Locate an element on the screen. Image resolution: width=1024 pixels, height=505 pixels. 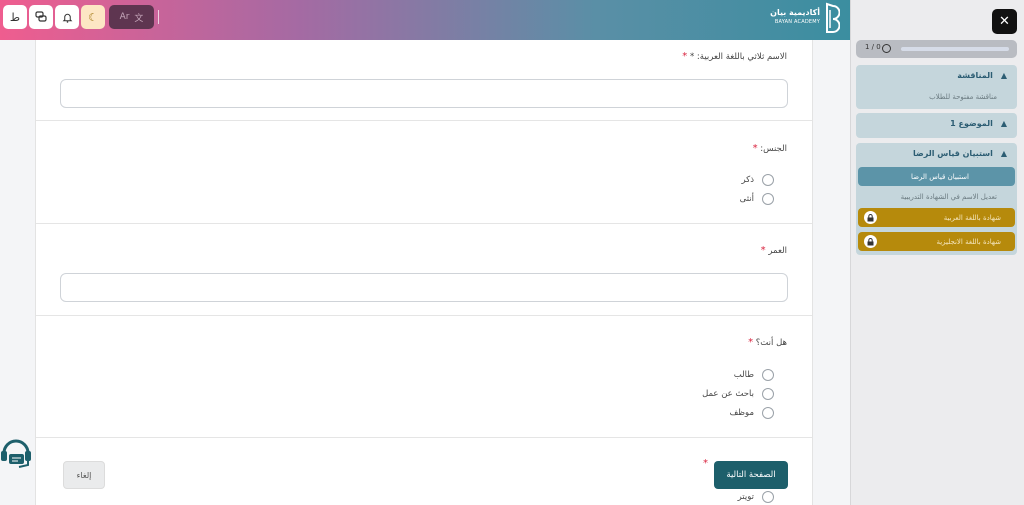
gender-option-male: ذكر is located at coordinates (757, 180).